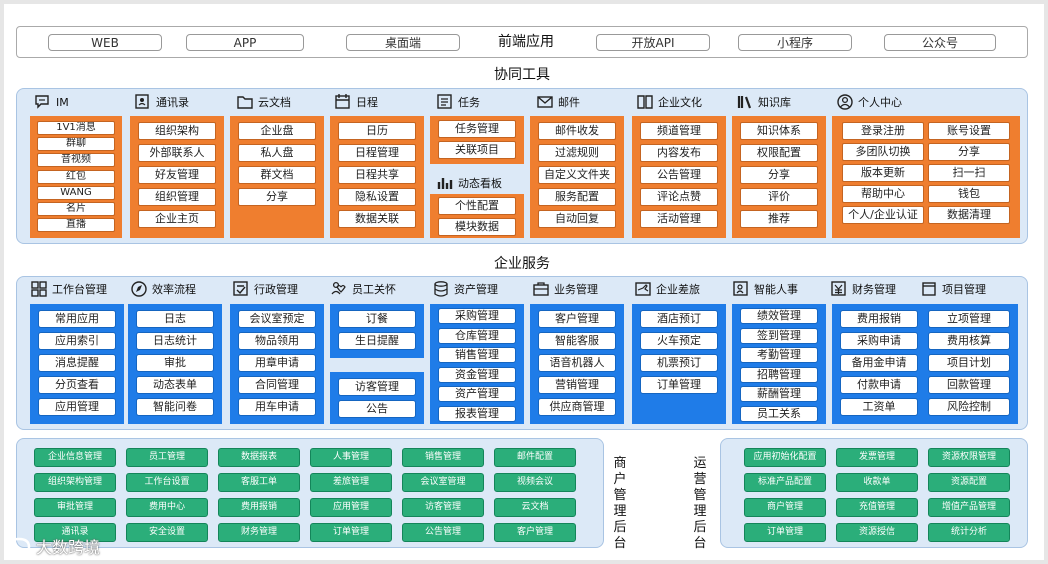 The image size is (1048, 564). I want to click on list-item: 扫一扫, so click(969, 173).